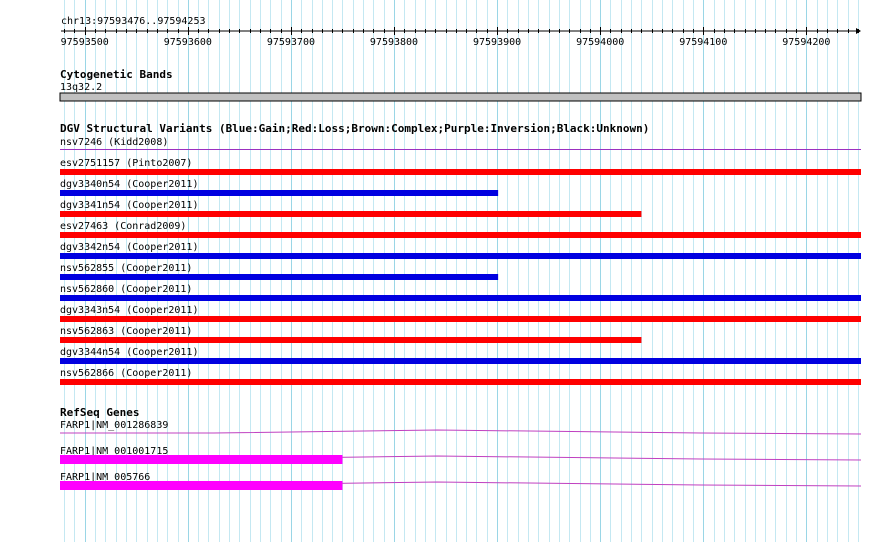  What do you see at coordinates (460, 376) in the screenshot?
I see `dgv-variant: nsv562866 (Cooper2011)` at bounding box center [460, 376].